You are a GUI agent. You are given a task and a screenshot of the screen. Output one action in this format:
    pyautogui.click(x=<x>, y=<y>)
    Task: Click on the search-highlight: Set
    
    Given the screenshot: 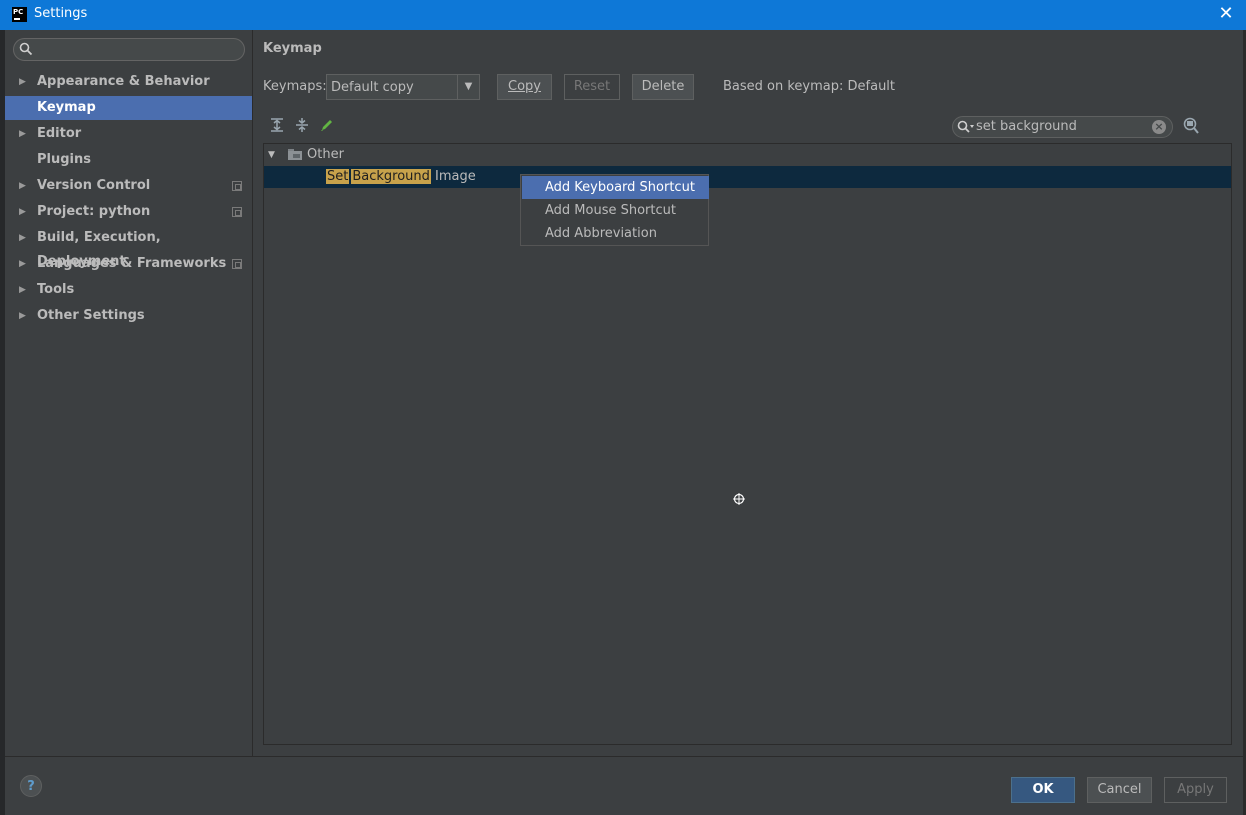 What is the action you would take?
    pyautogui.click(x=338, y=176)
    